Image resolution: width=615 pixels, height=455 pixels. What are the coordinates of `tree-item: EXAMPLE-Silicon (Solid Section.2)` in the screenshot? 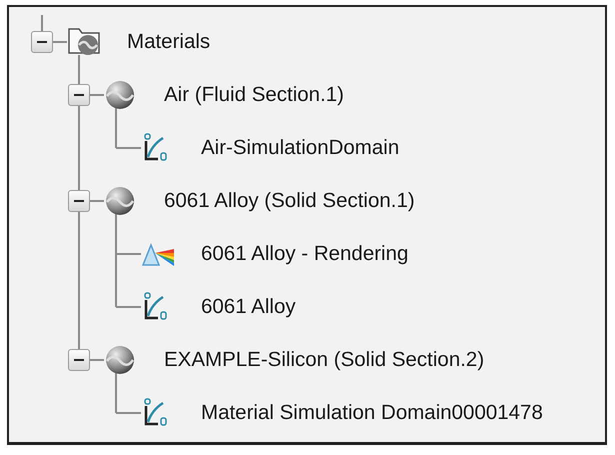 It's located at (324, 360).